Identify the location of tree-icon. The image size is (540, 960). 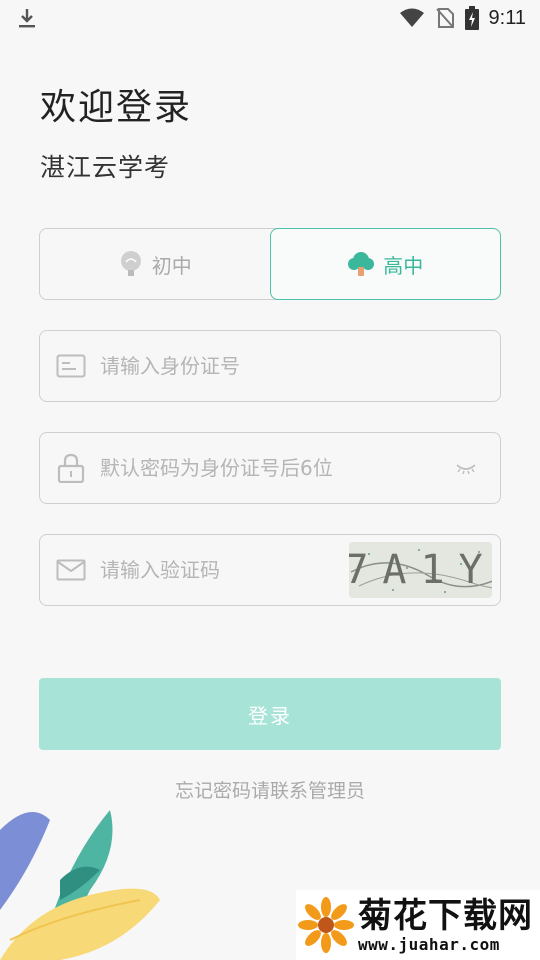
(361, 264).